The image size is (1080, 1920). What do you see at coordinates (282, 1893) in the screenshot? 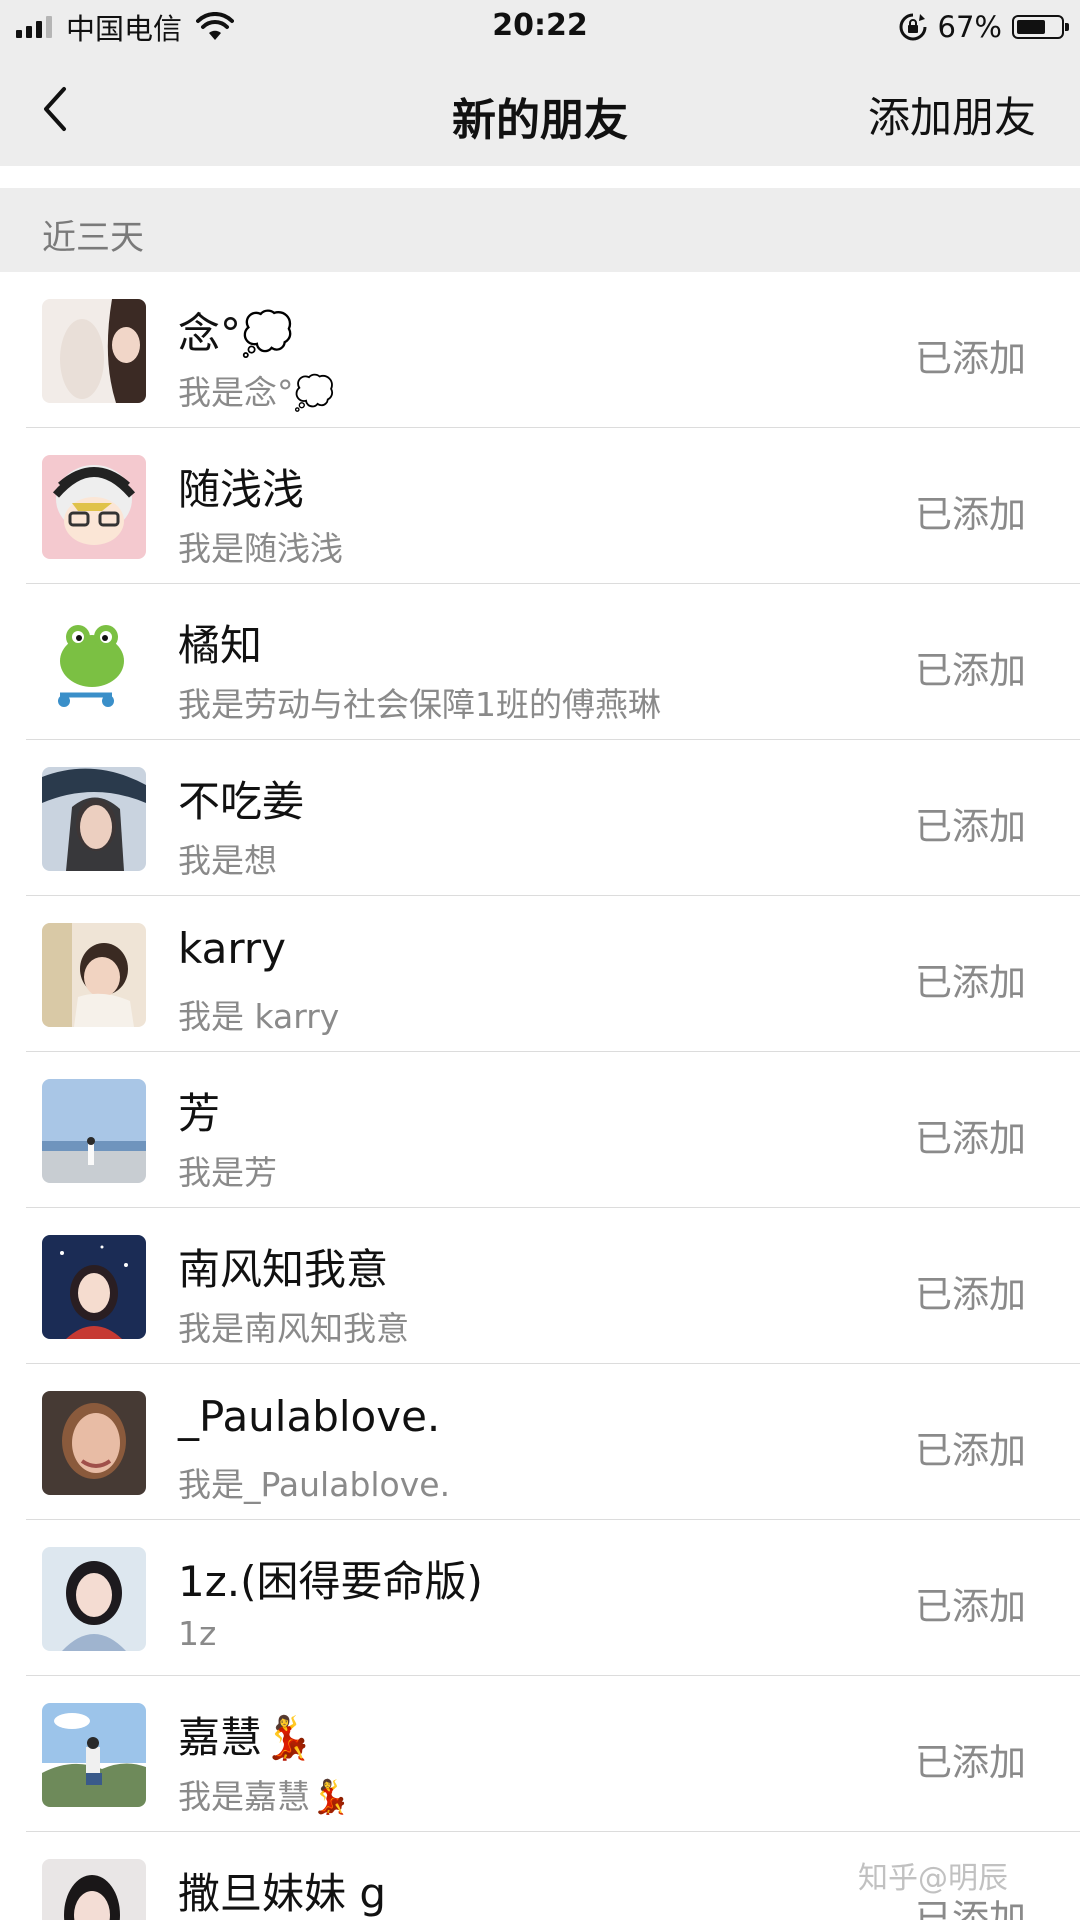
I see `friend-name: 撒旦妹妹 g` at bounding box center [282, 1893].